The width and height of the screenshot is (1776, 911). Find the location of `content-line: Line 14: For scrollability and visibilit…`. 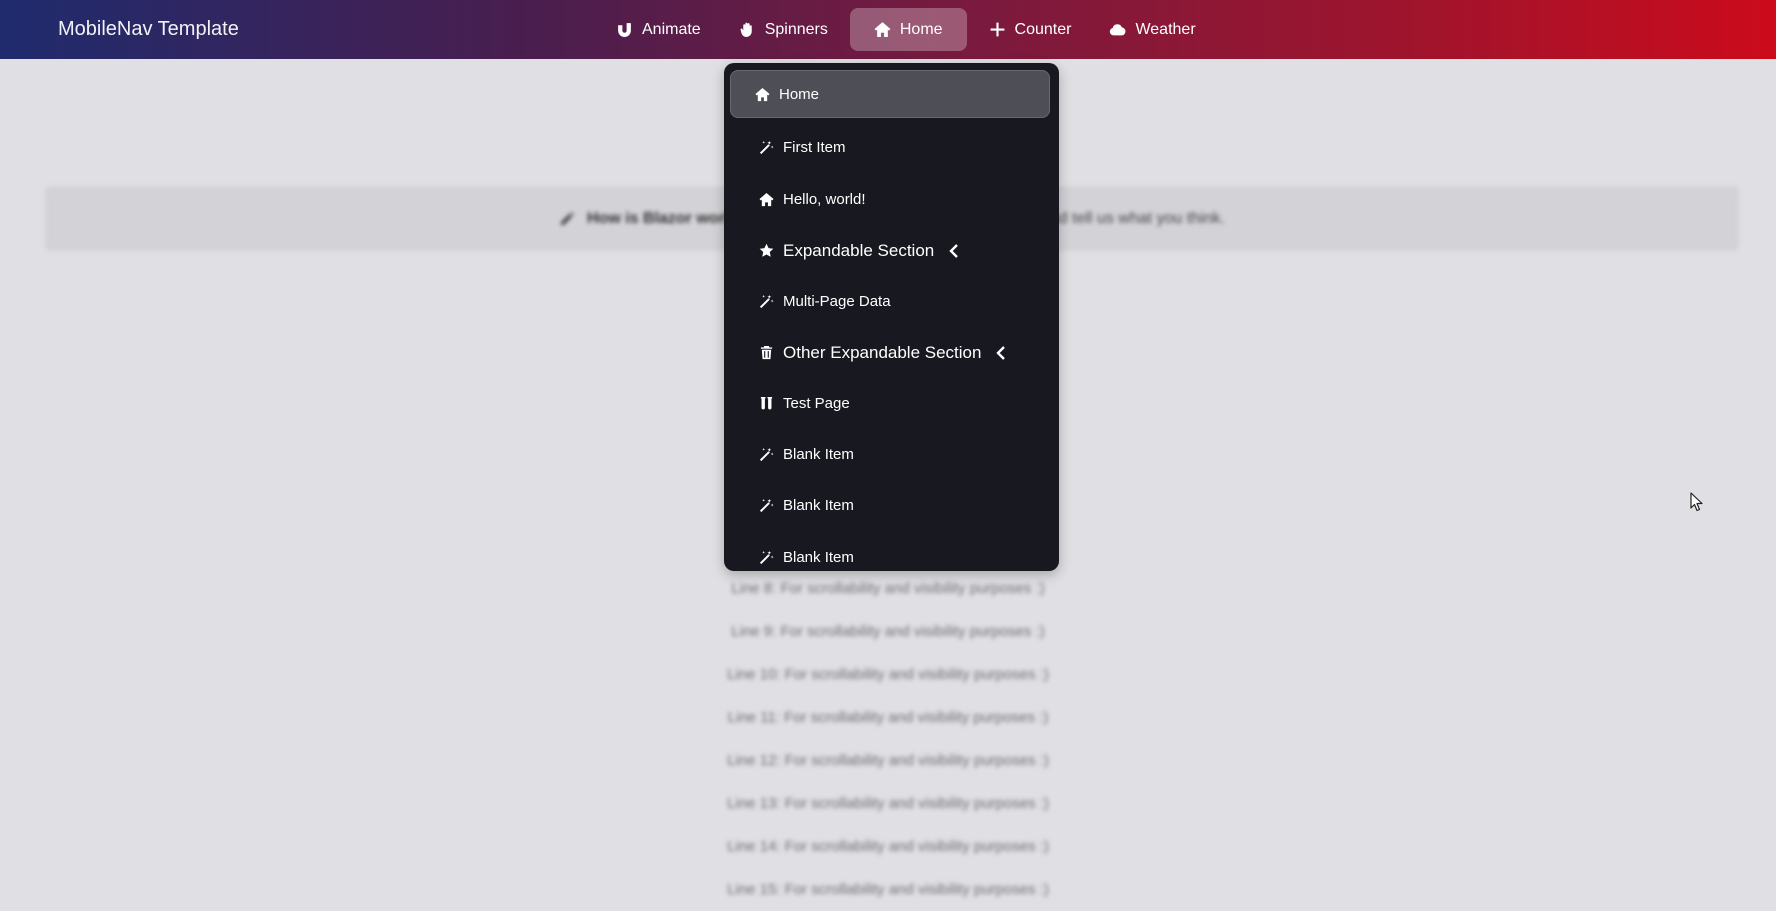

content-line: Line 14: For scrollability and visibilit… is located at coordinates (888, 846).